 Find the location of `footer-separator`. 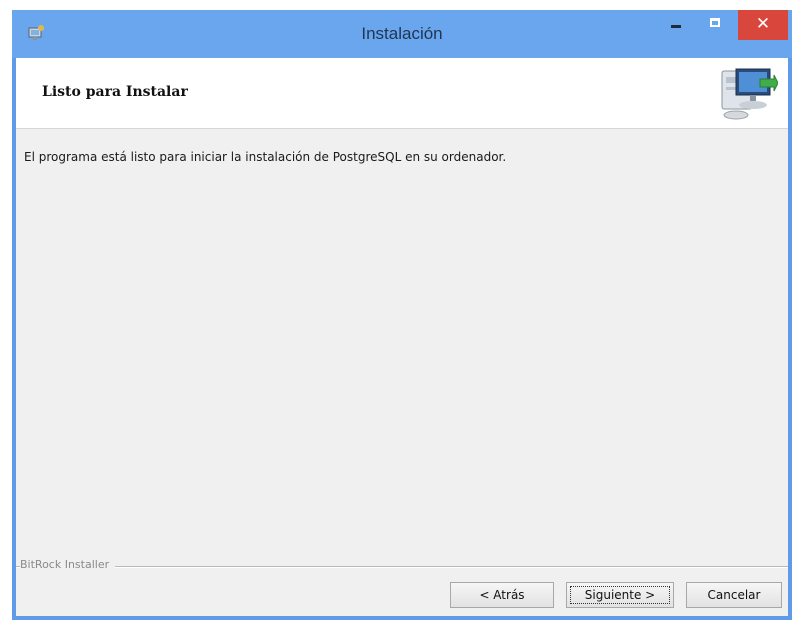

footer-separator is located at coordinates (402, 567).